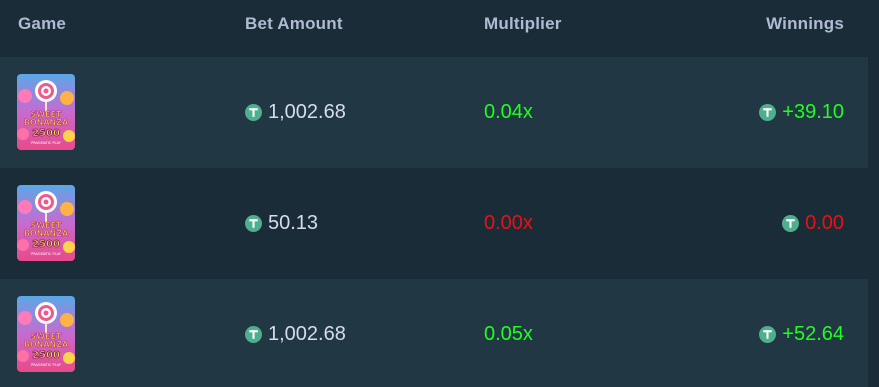 The image size is (879, 387). I want to click on winnings: +52.64, so click(801, 333).